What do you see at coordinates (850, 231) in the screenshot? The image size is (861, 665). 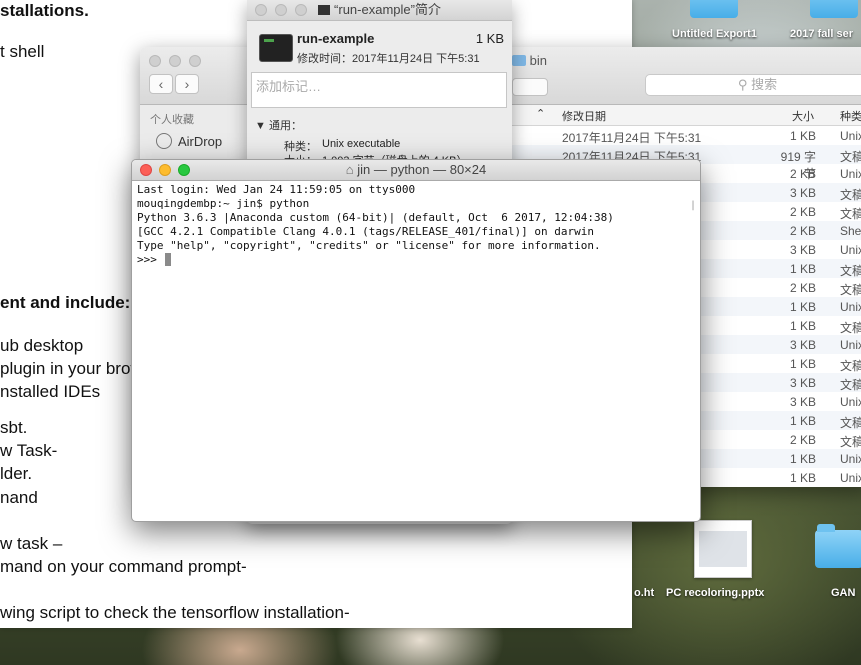 I see `row-kind: She` at bounding box center [850, 231].